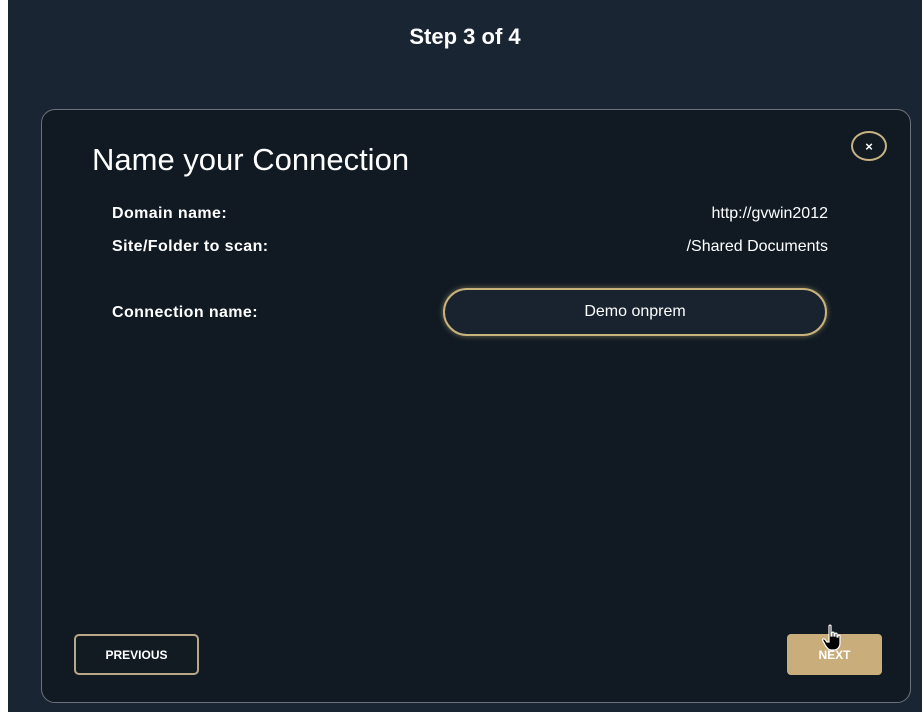 This screenshot has width=922, height=712. I want to click on connection-name-field, so click(635, 312).